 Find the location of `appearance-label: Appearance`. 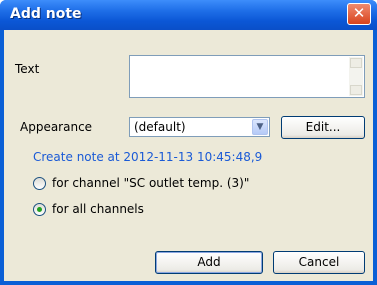

appearance-label: Appearance is located at coordinates (56, 127).